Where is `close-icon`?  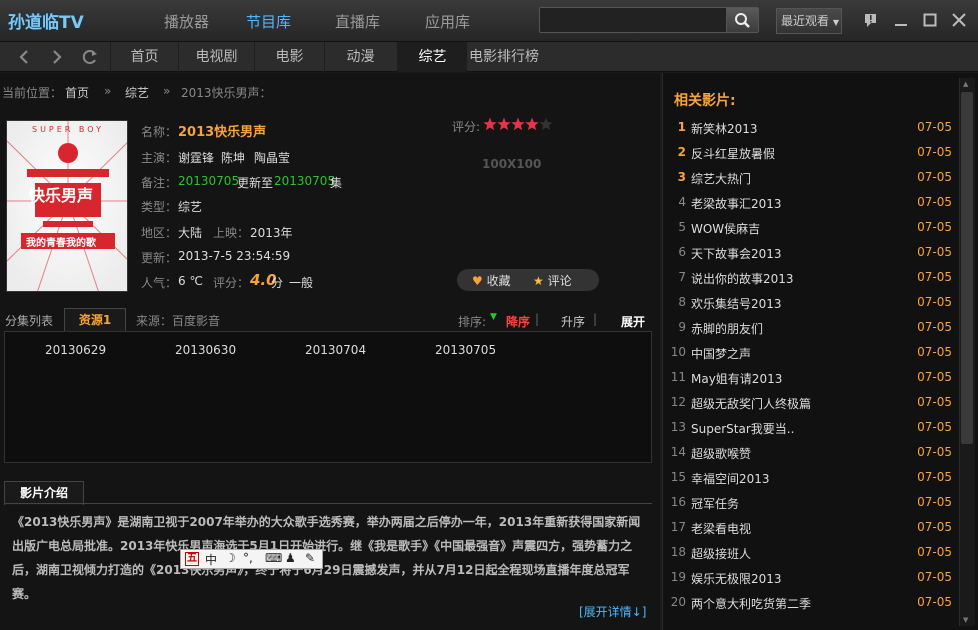
close-icon is located at coordinates (959, 20).